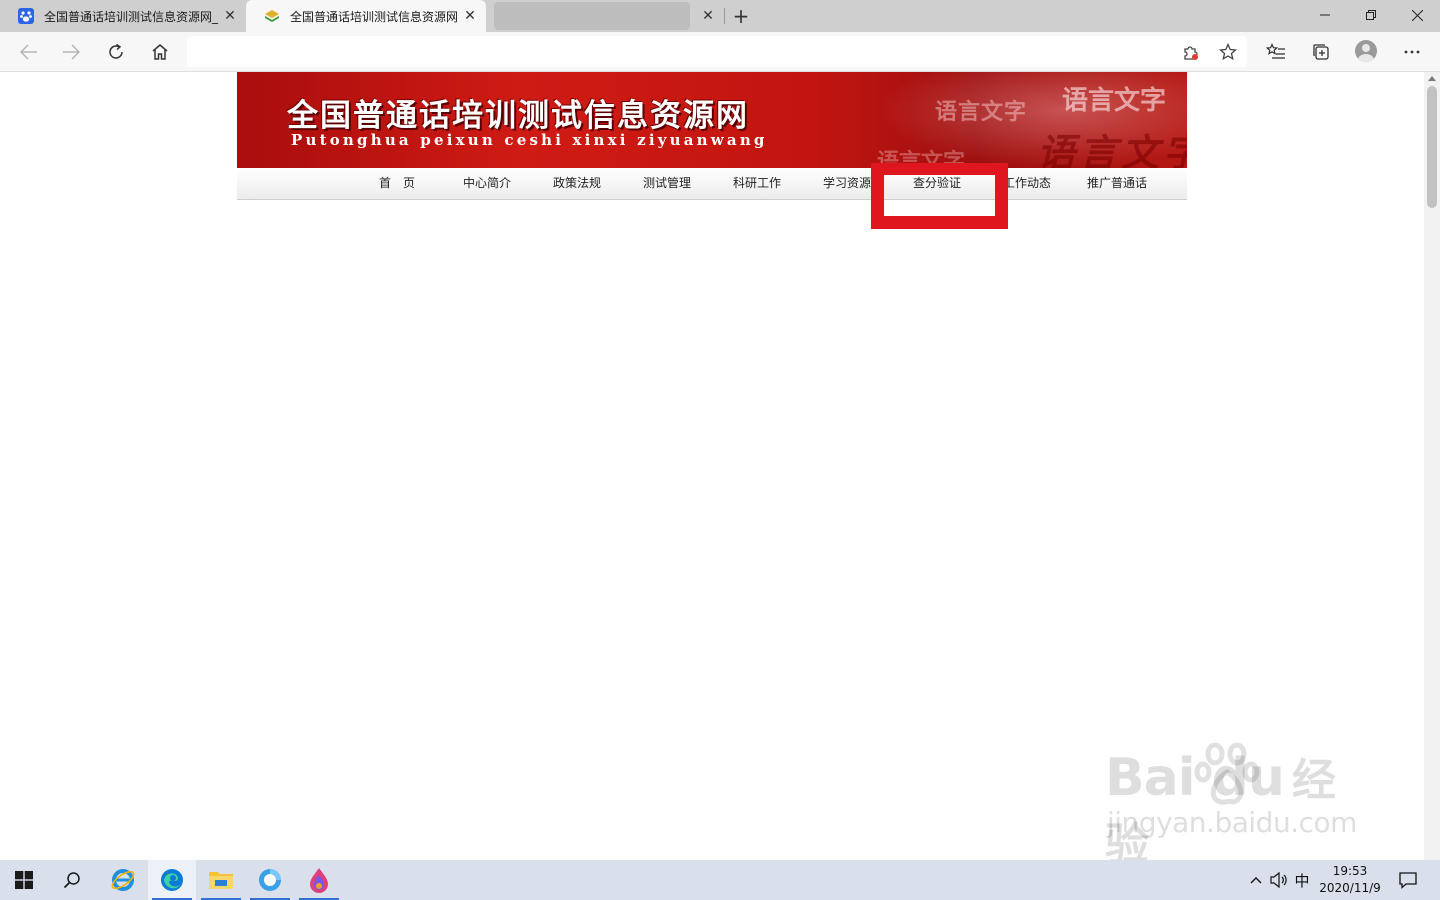 The image size is (1440, 900). I want to click on system-clock: 19:53 2020/11/9, so click(1350, 880).